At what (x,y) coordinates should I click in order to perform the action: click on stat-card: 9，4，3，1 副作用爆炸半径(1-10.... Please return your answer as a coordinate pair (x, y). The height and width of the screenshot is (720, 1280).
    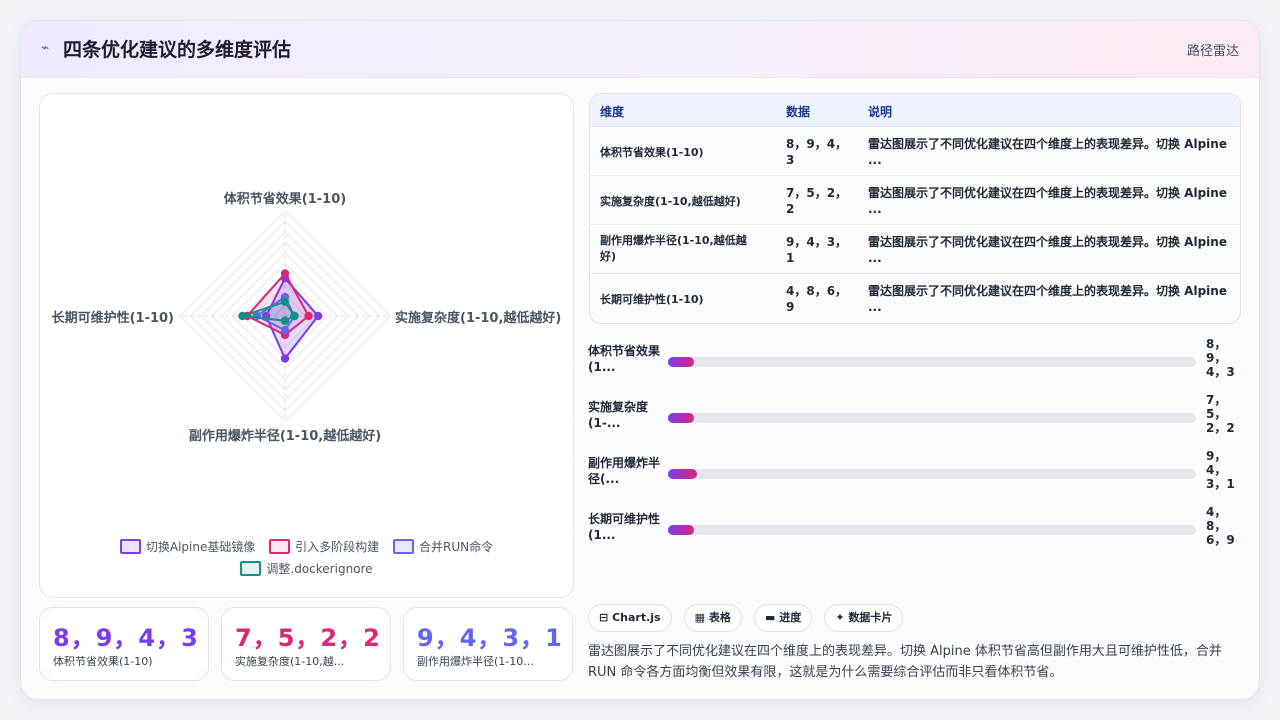
    Looking at the image, I should click on (488, 644).